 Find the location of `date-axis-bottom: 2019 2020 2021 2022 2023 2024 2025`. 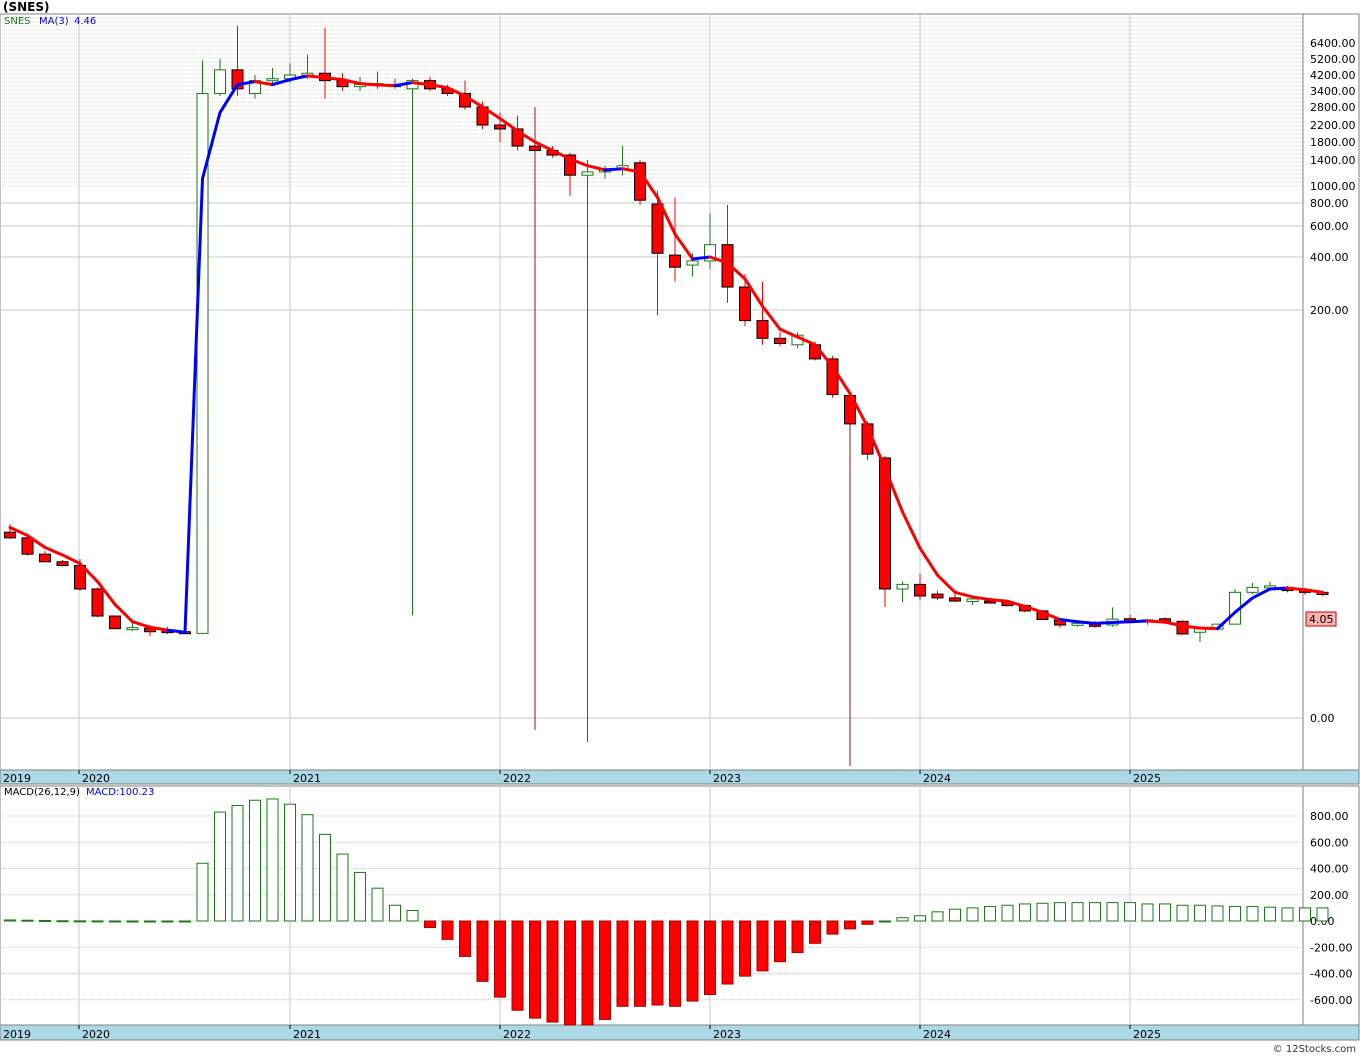

date-axis-bottom: 2019 2020 2021 2022 2023 2024 2025 is located at coordinates (680, 1032).